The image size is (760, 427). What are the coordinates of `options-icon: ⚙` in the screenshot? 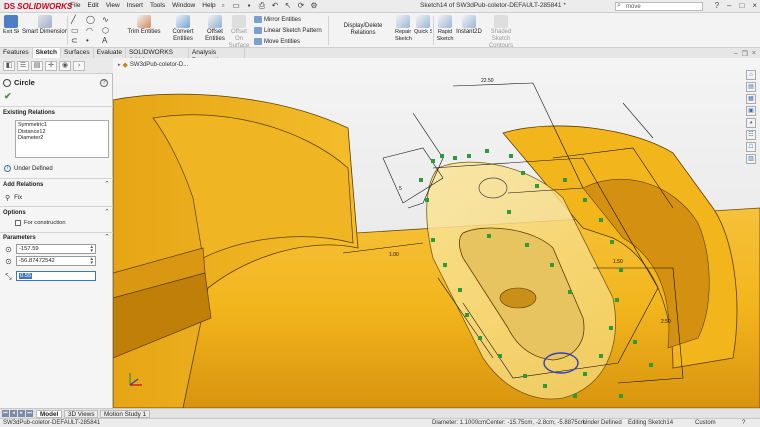 It's located at (314, 6).